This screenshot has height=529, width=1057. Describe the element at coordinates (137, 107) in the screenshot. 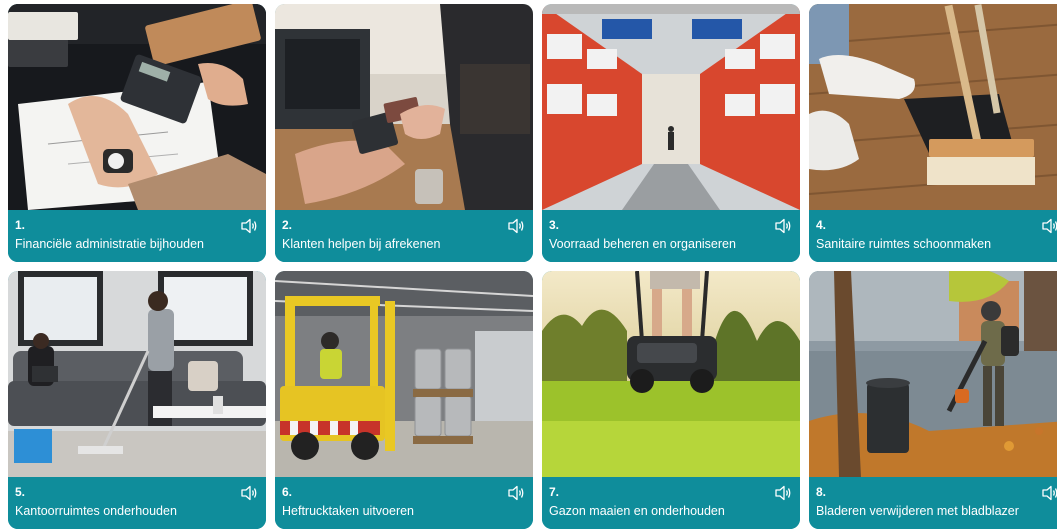

I see `task-photo-financial-administration` at that location.